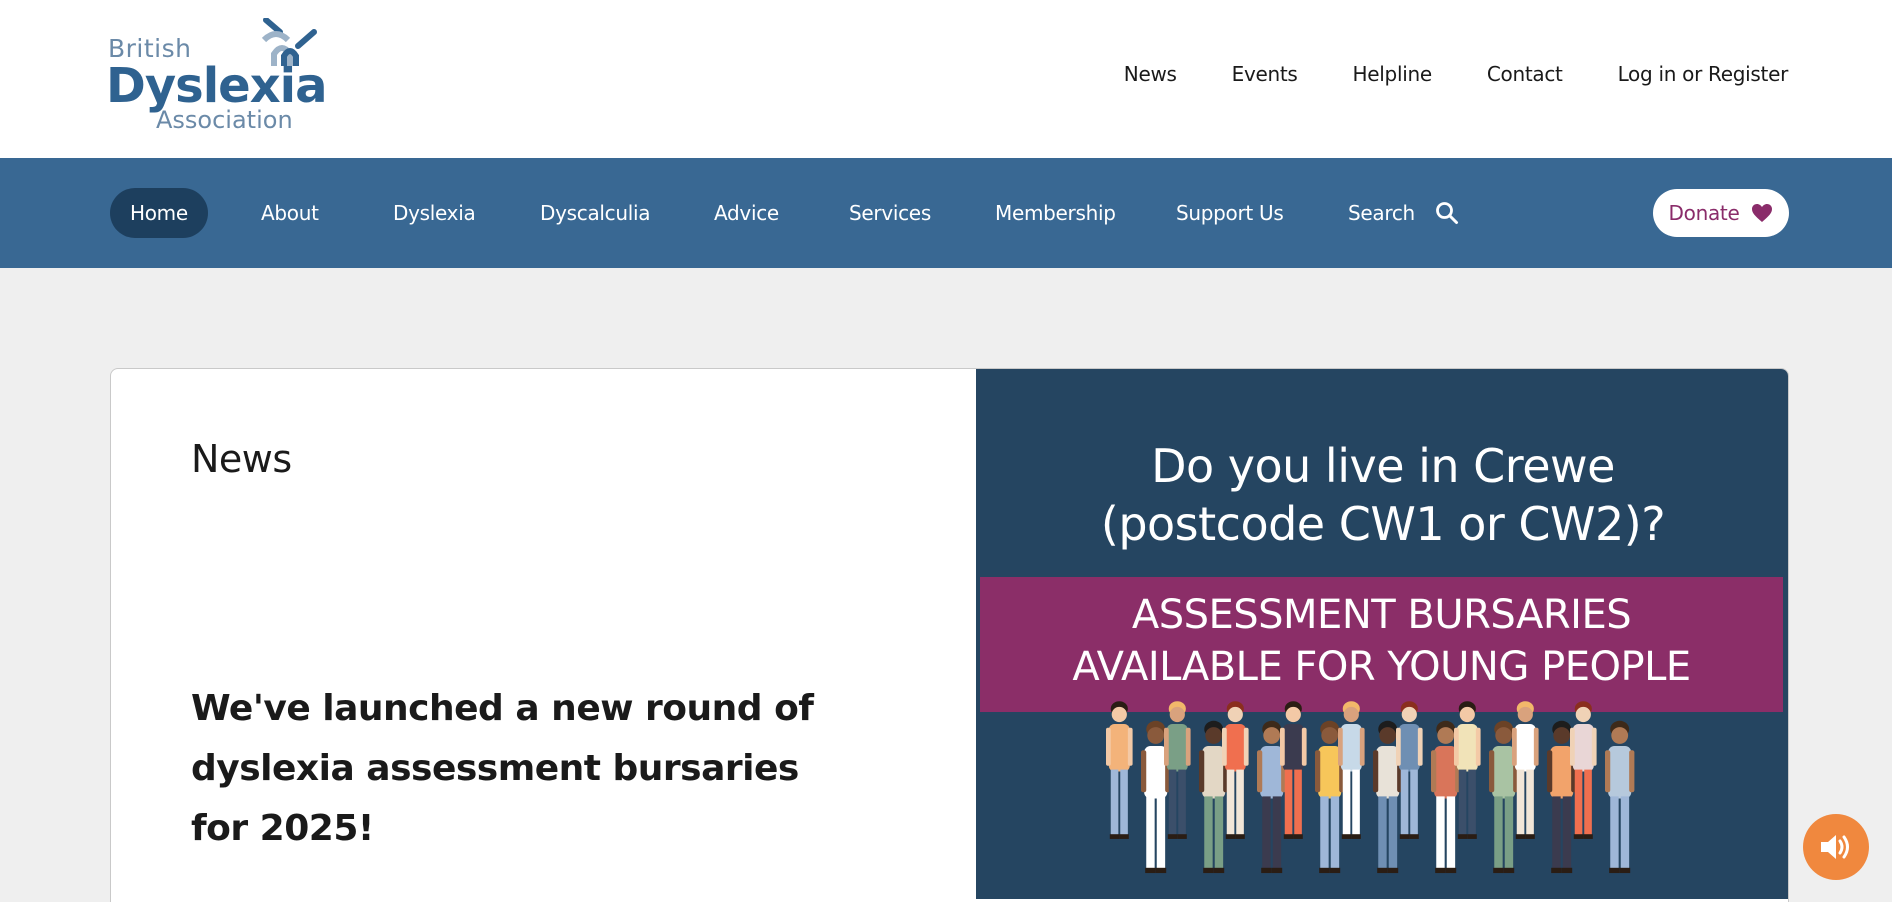  I want to click on speaker-icon, so click(1835, 847).